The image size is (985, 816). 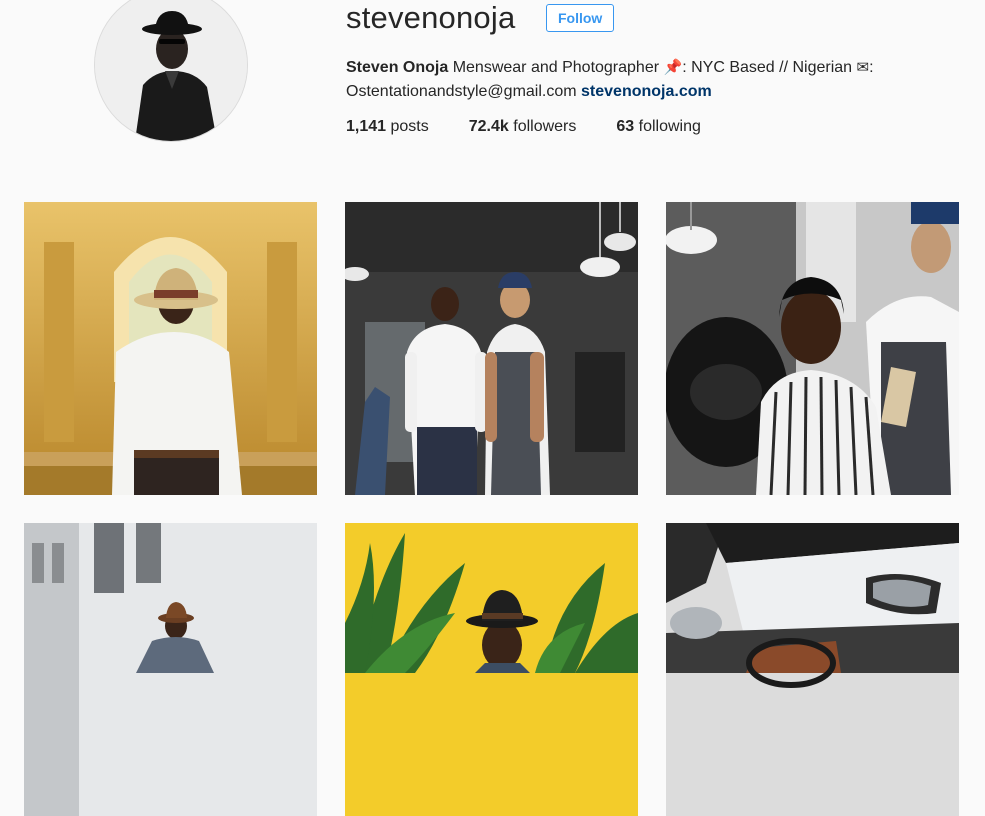 What do you see at coordinates (387, 127) in the screenshot?
I see `posts-stat: 1,141 posts` at bounding box center [387, 127].